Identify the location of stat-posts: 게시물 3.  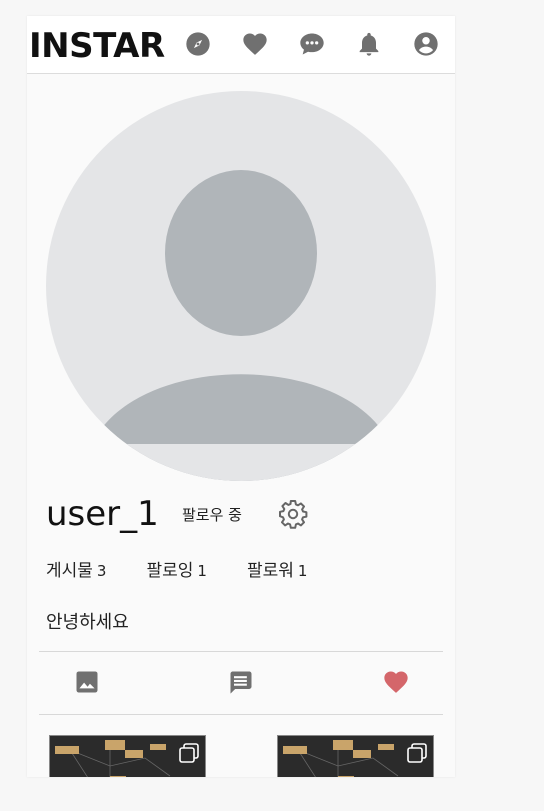
(76, 568).